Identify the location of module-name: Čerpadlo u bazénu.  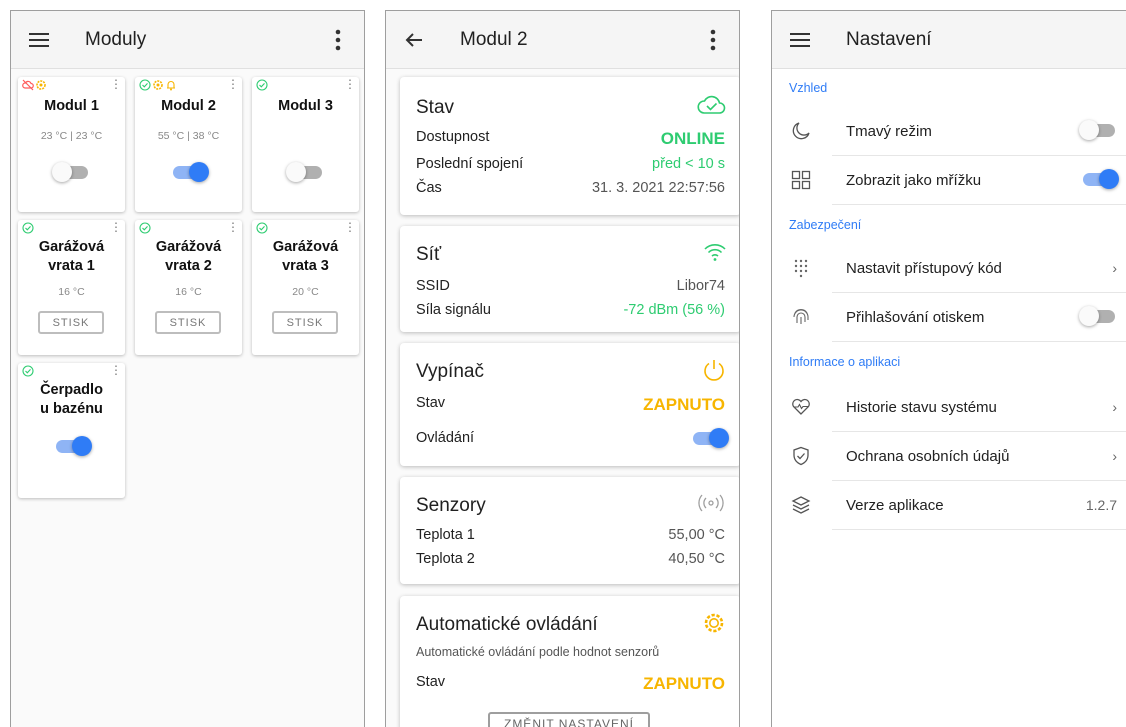
(71, 399).